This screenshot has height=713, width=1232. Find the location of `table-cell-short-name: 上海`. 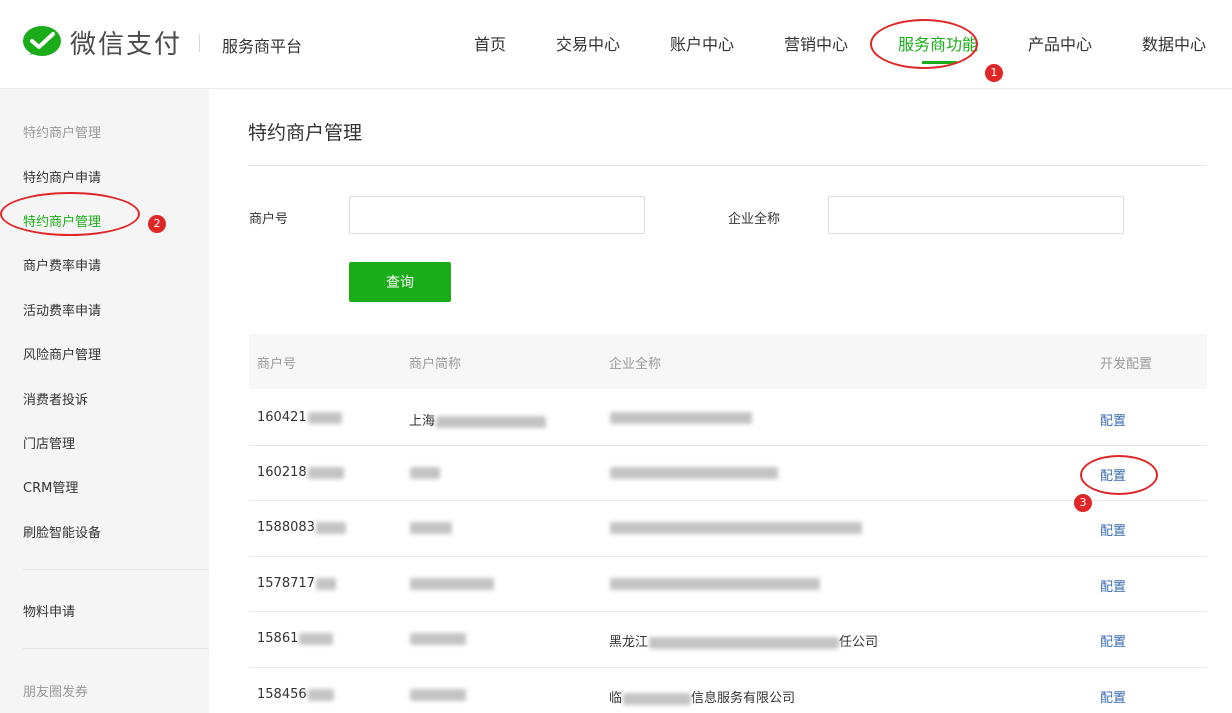

table-cell-short-name: 上海 is located at coordinates (478, 419).